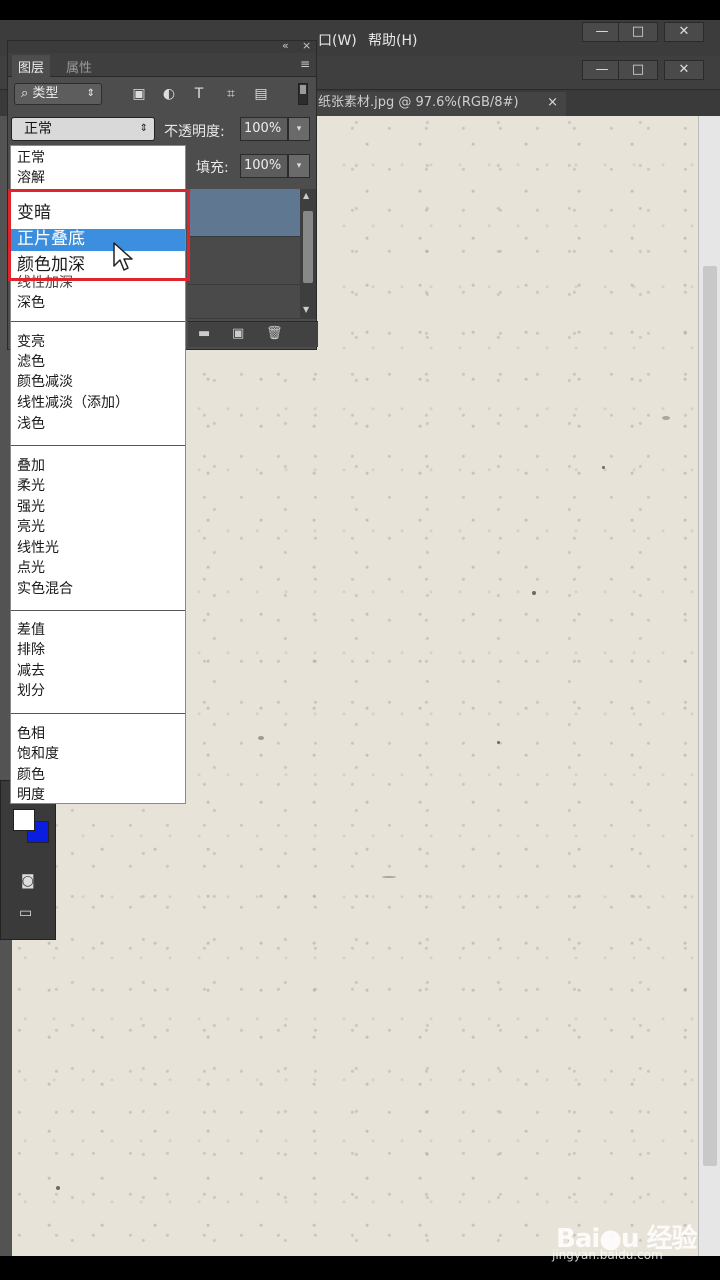 The height and width of the screenshot is (1280, 720). Describe the element at coordinates (45, 589) in the screenshot. I see `blend-option: 实色混合` at that location.